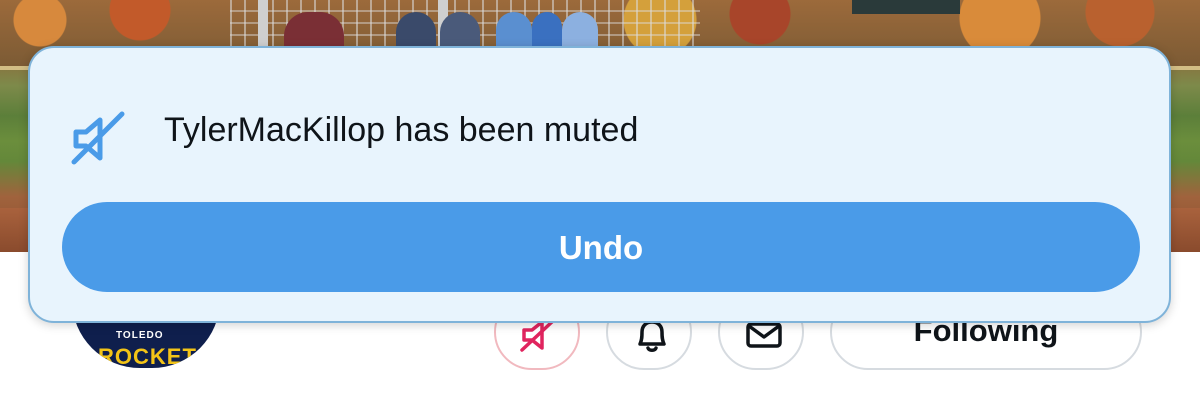 Image resolution: width=1200 pixels, height=393 pixels. I want to click on bell-icon, so click(652, 336).